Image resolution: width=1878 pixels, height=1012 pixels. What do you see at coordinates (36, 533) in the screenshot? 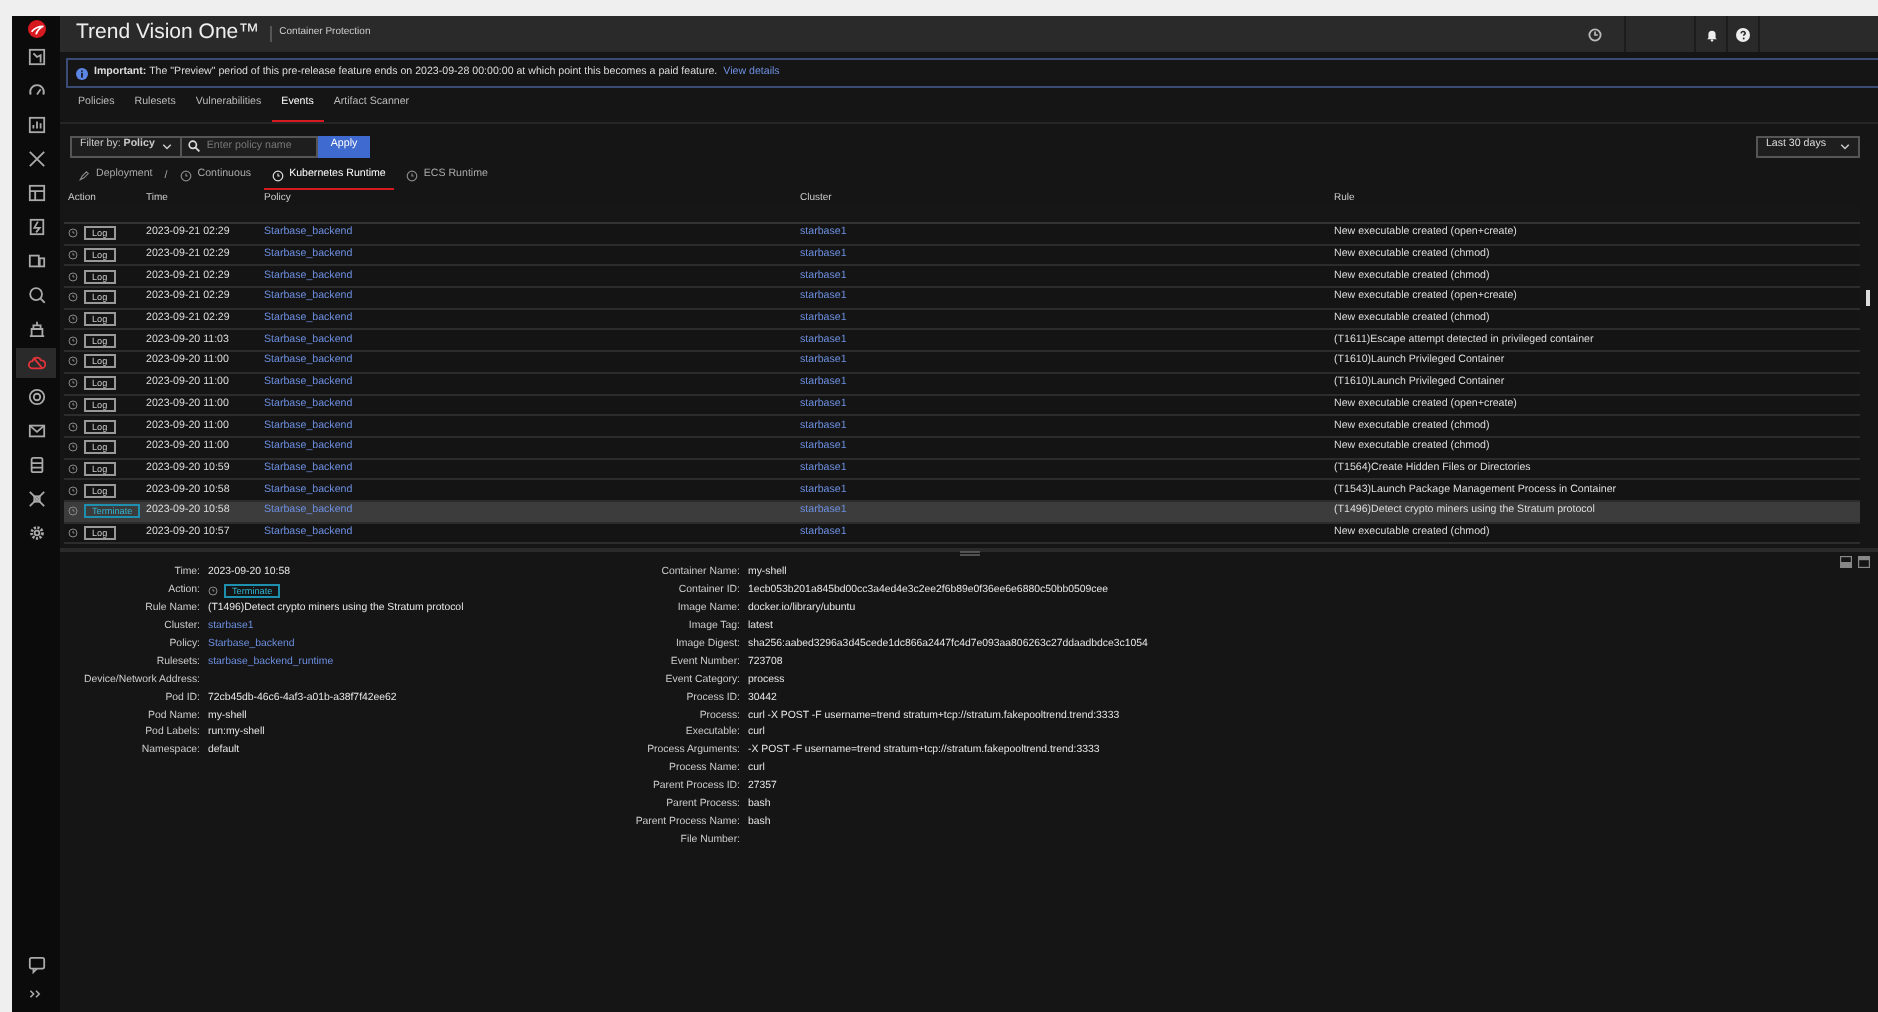
I see `gear-icon` at bounding box center [36, 533].